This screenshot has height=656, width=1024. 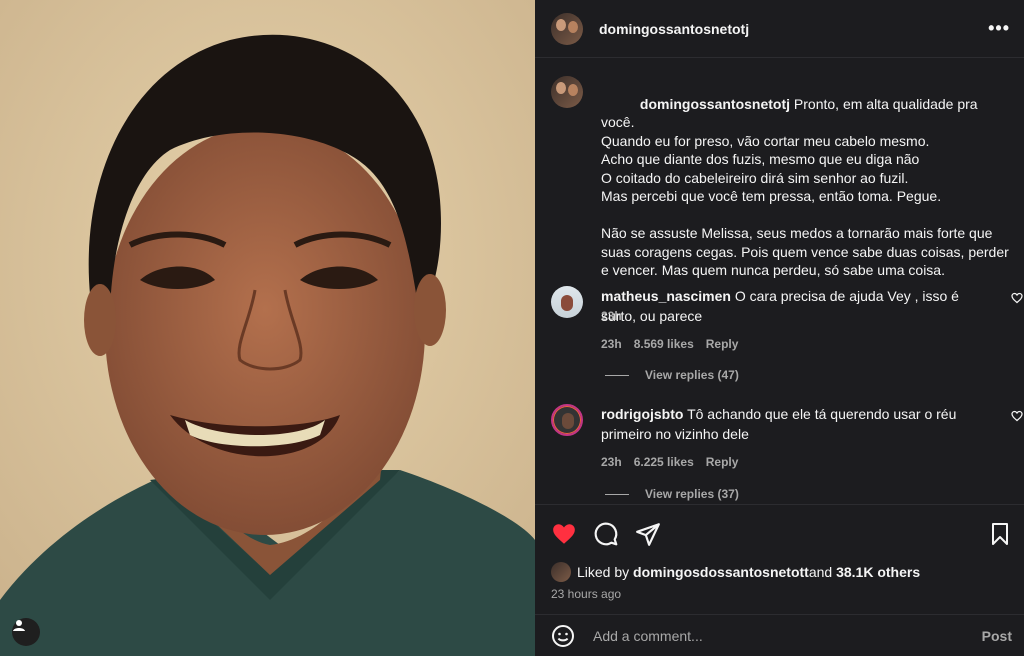 What do you see at coordinates (561, 572) in the screenshot?
I see `liker-avatar` at bounding box center [561, 572].